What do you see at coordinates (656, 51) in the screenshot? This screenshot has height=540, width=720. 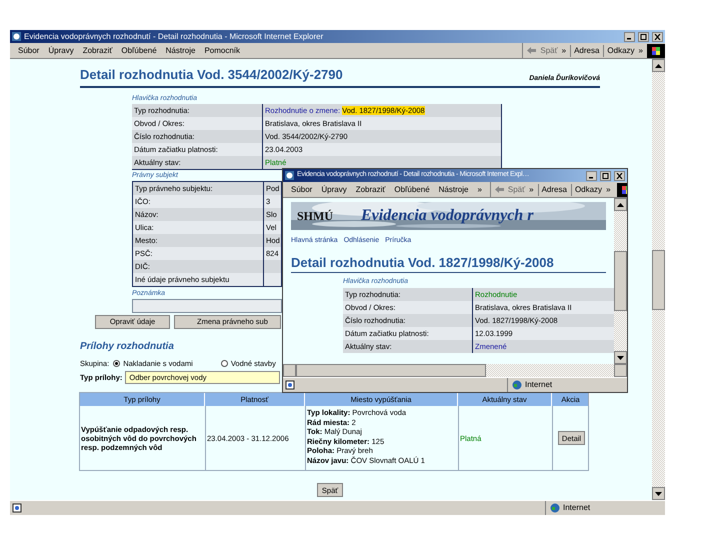 I see `windows-logo-icon` at bounding box center [656, 51].